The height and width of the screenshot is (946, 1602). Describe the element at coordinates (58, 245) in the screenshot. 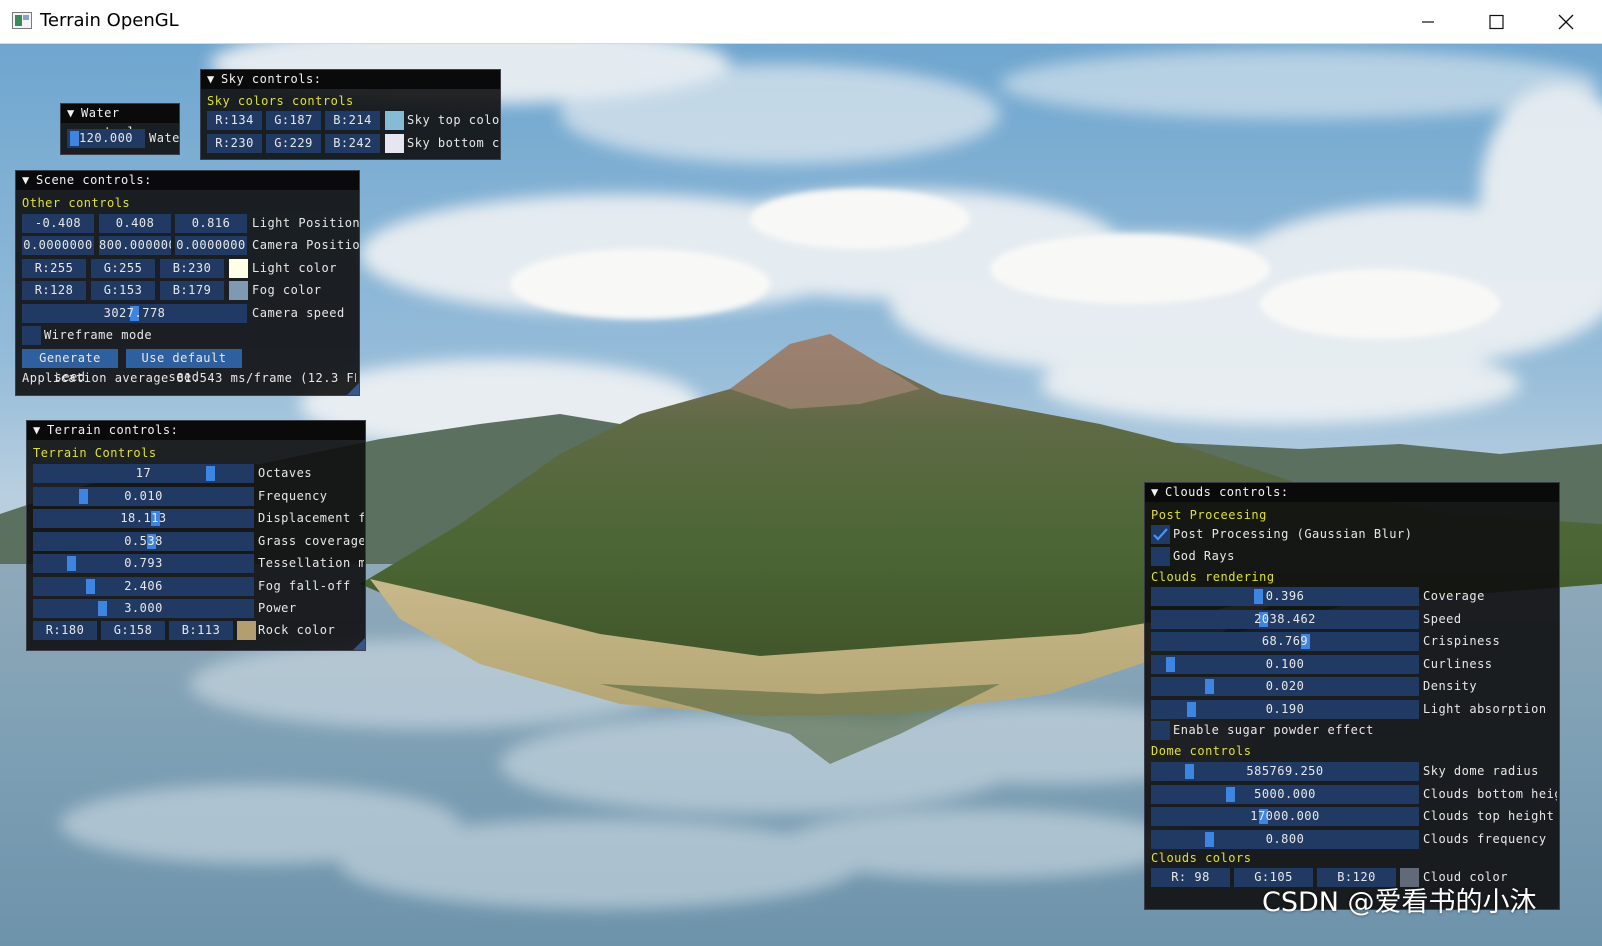

I see `camera-position-x: 0.0000000` at that location.